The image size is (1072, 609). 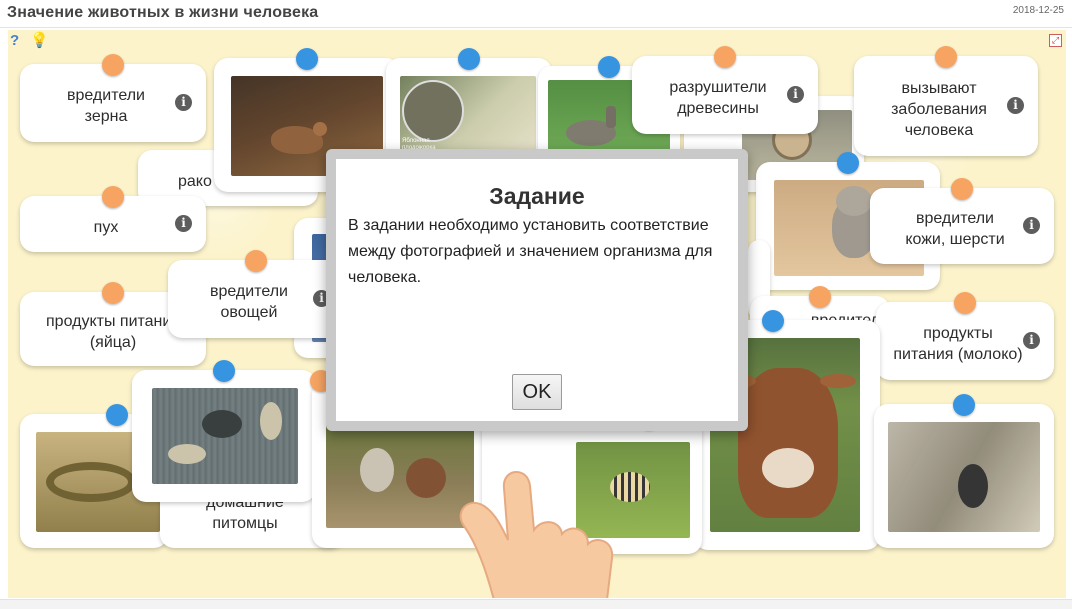 I want to click on page-title: Значение животных в жизни человека, so click(x=163, y=12).